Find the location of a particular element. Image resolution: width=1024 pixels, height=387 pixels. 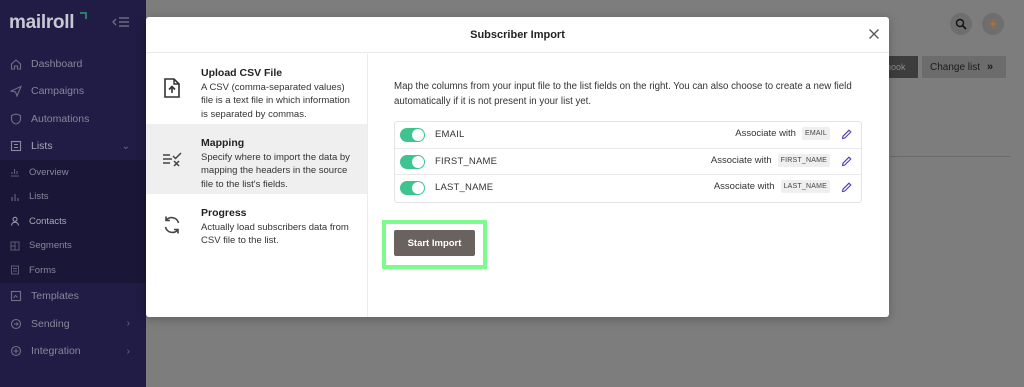

start-import-button: Start Import is located at coordinates (434, 243).